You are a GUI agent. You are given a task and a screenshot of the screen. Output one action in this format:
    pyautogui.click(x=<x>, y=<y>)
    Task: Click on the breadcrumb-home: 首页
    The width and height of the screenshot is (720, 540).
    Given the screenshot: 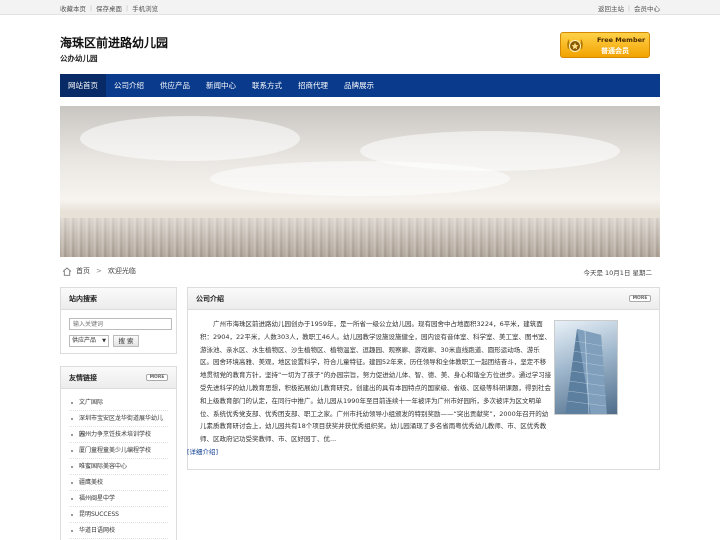 What is the action you would take?
    pyautogui.click(x=83, y=271)
    